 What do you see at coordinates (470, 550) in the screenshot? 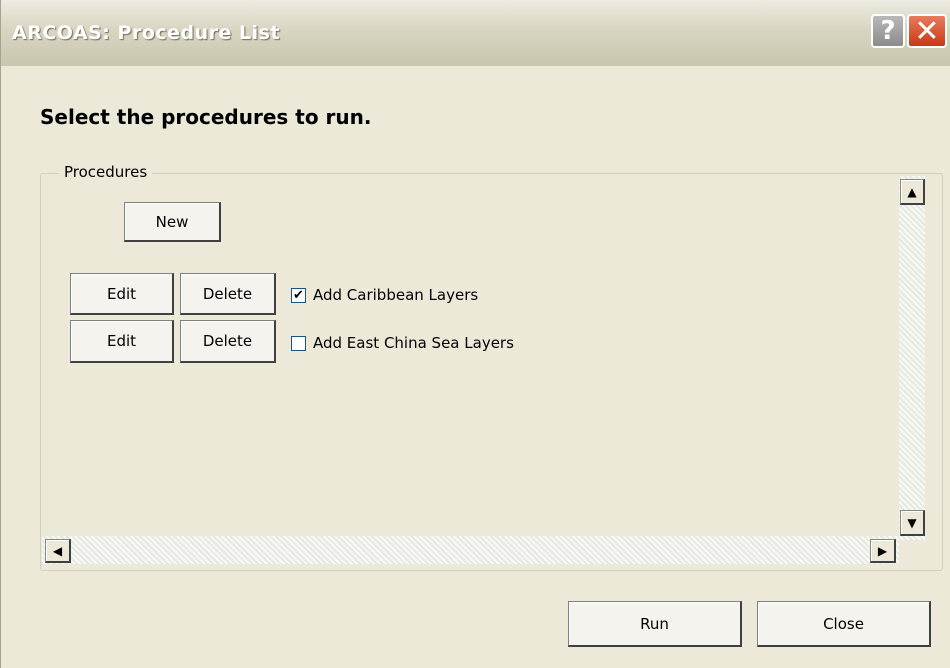
I see `horizontal-scrollbar: ◀ ▶` at bounding box center [470, 550].